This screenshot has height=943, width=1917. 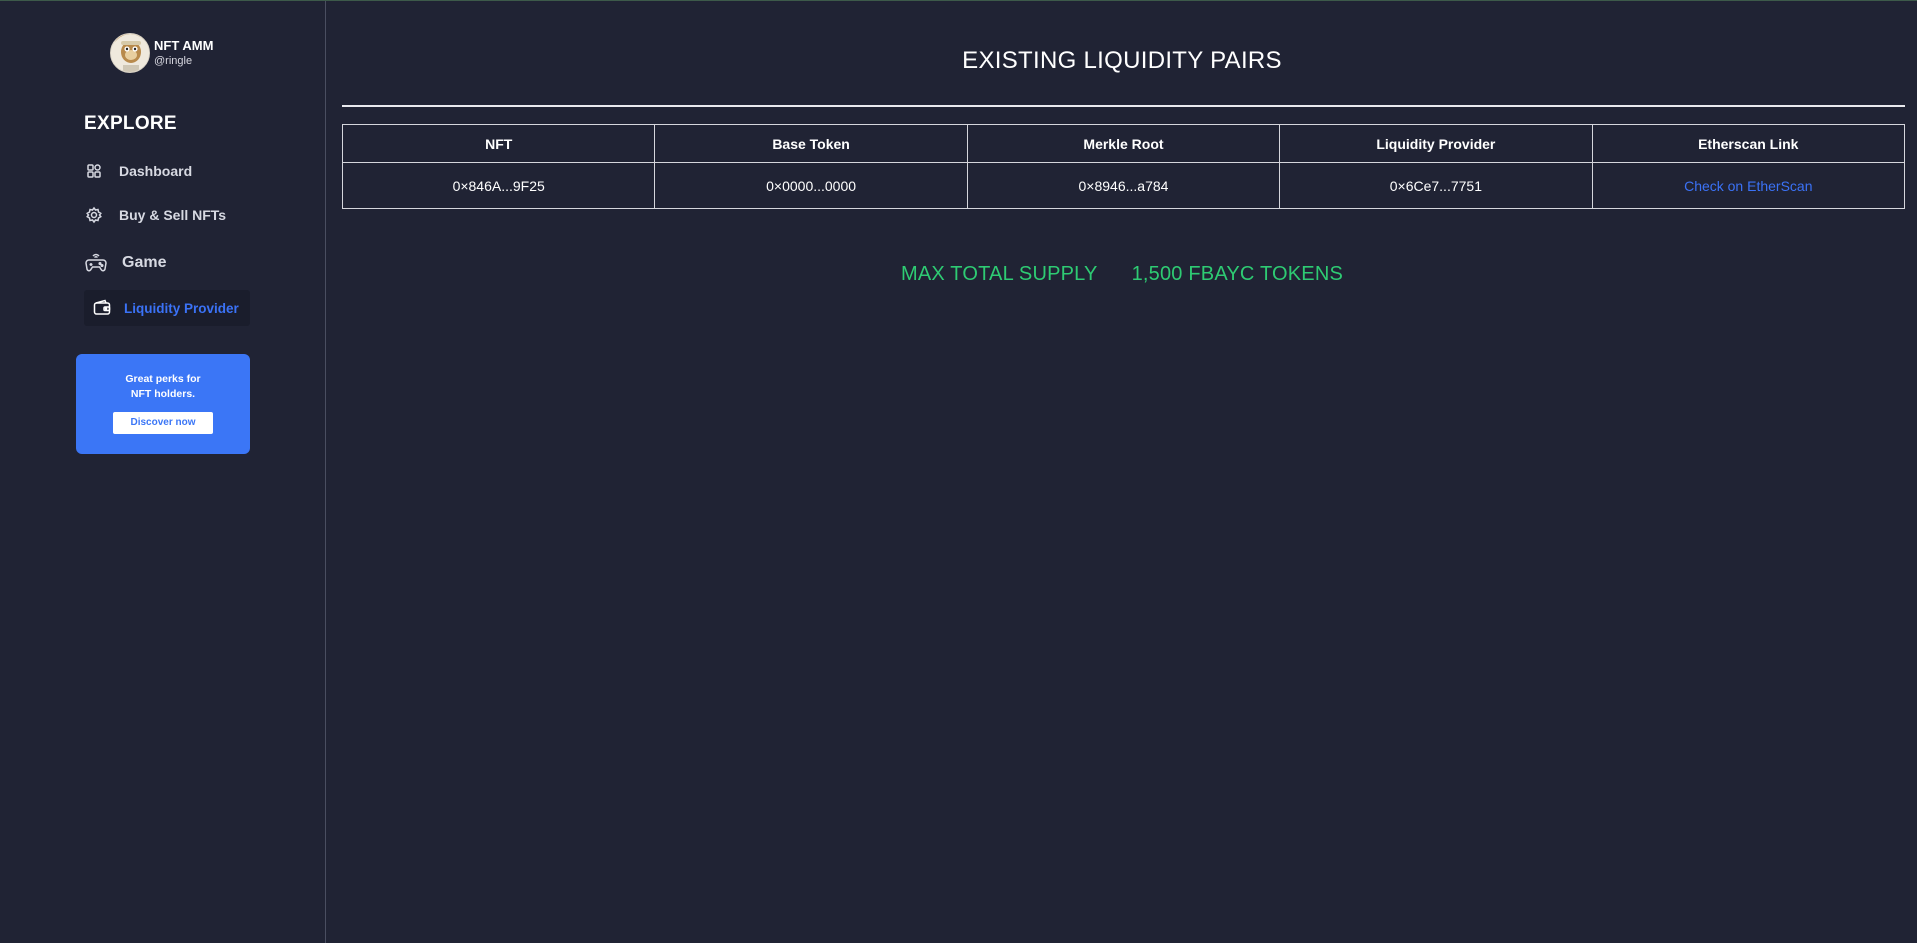 What do you see at coordinates (999, 274) in the screenshot?
I see `supply-label: MAX TOTAL SUPPLY` at bounding box center [999, 274].